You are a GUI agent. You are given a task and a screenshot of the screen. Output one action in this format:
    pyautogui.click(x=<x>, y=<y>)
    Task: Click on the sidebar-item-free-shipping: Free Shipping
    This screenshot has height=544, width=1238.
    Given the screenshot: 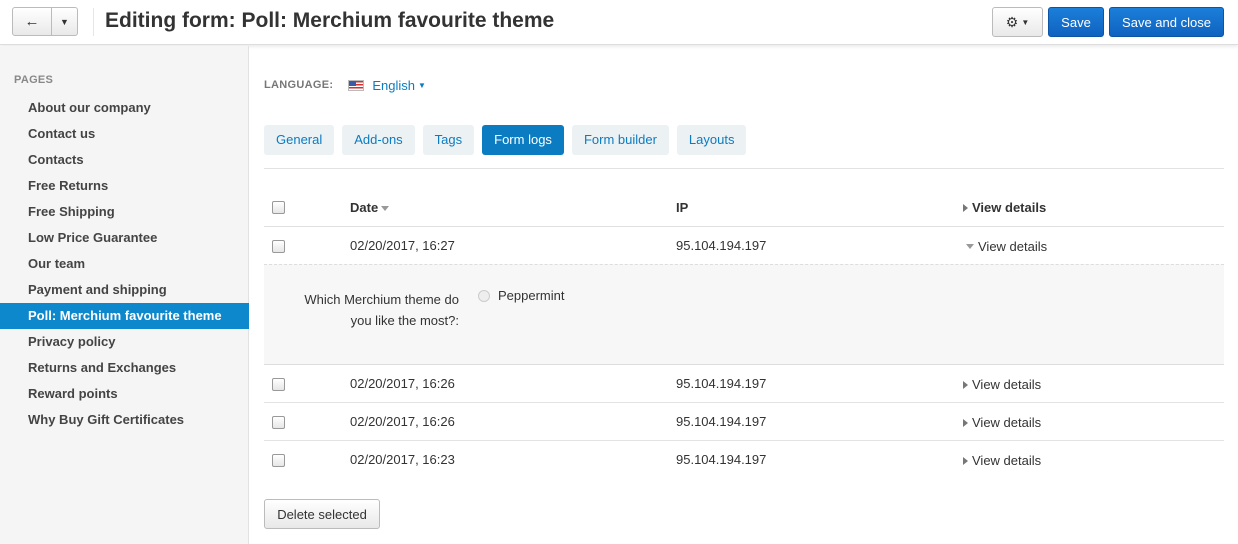 What is the action you would take?
    pyautogui.click(x=124, y=212)
    